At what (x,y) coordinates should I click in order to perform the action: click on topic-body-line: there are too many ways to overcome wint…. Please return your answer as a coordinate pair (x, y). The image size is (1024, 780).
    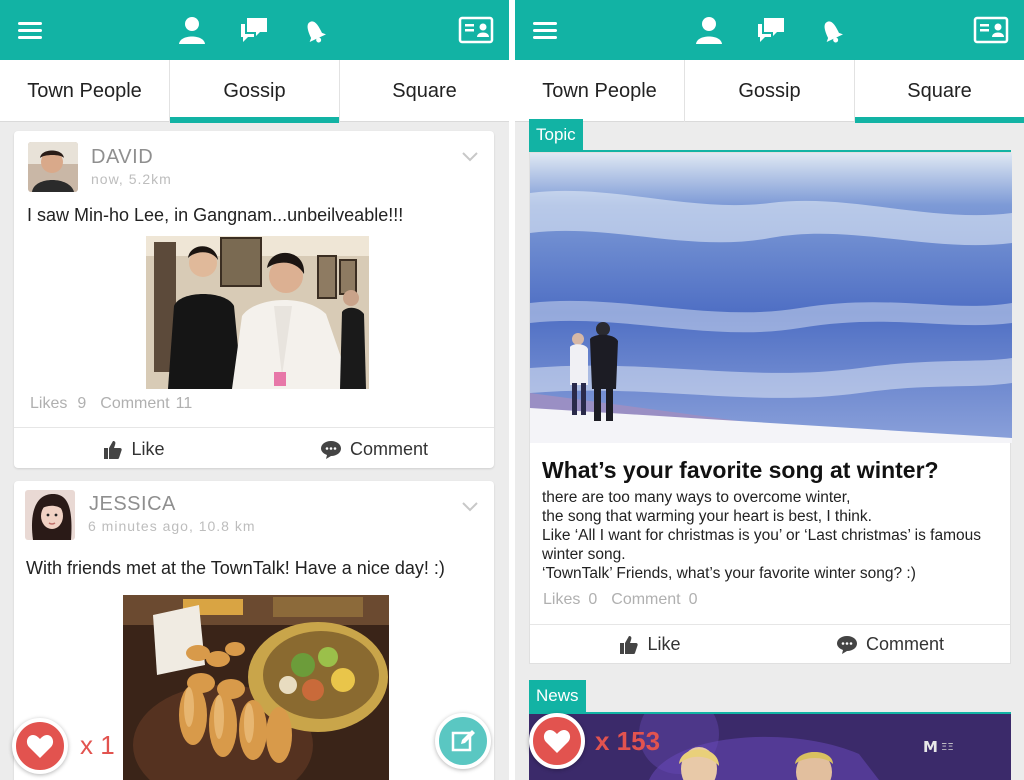
    Looking at the image, I should click on (696, 497).